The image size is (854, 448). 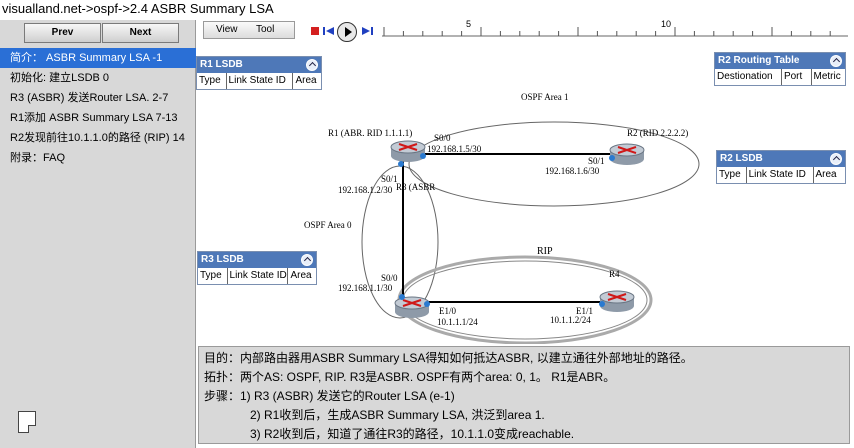 I want to click on router-r1-icon, so click(x=408, y=151).